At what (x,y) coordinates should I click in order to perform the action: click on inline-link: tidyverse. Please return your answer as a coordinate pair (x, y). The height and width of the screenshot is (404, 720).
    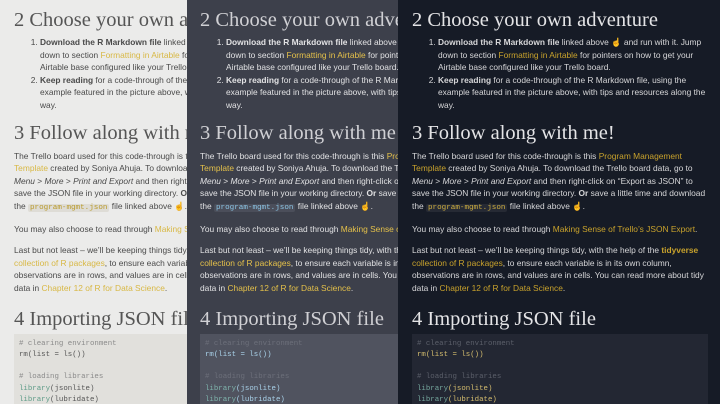
    Looking at the image, I should click on (679, 250).